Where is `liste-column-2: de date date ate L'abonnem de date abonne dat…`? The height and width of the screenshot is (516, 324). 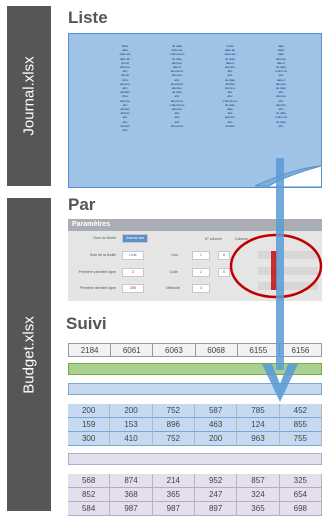 liste-column-2: de date date ate L'abonnem de date abonne dat… is located at coordinates (177, 86).